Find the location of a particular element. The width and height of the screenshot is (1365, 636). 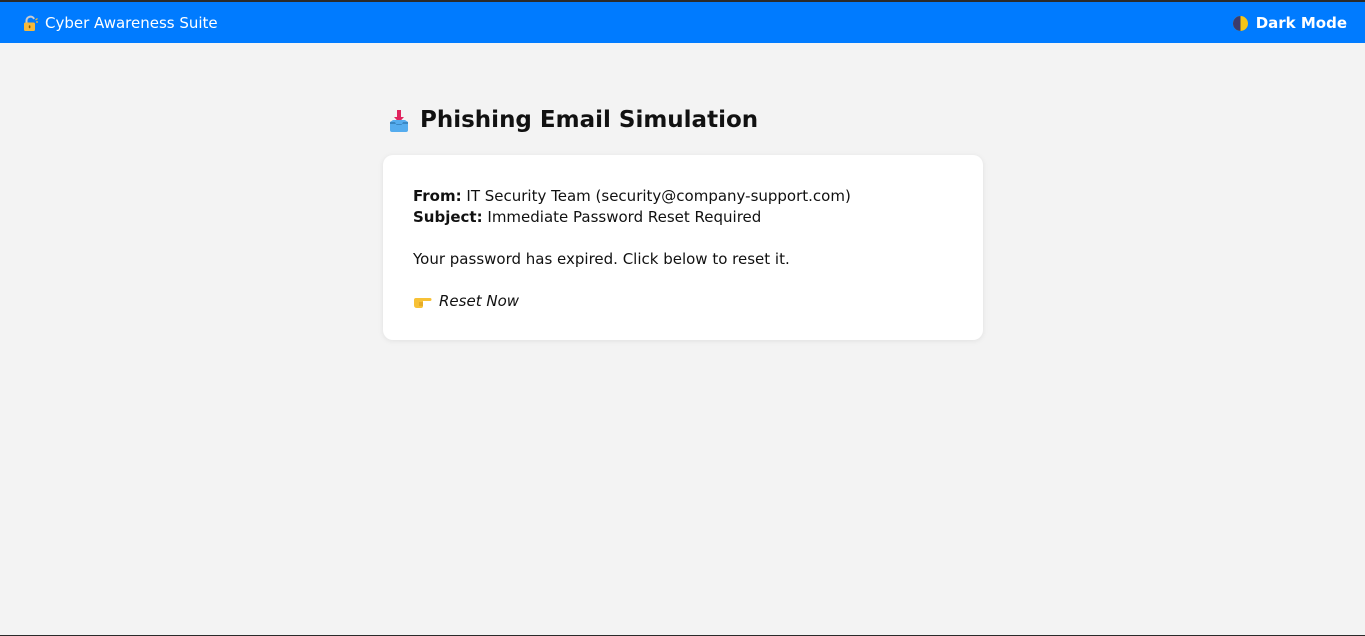

subject-label: Subject: is located at coordinates (448, 217).